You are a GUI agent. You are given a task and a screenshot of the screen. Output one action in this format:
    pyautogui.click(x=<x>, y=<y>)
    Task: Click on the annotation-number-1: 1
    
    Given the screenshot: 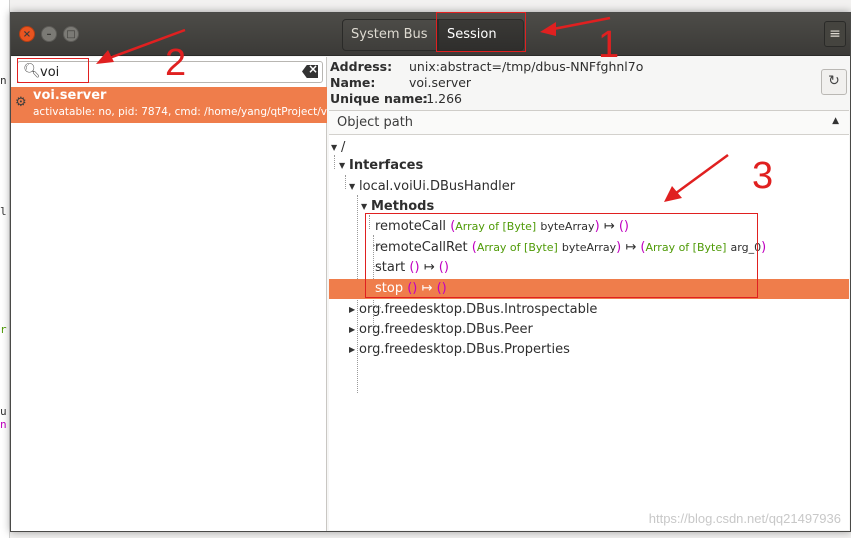 What is the action you would take?
    pyautogui.click(x=609, y=45)
    